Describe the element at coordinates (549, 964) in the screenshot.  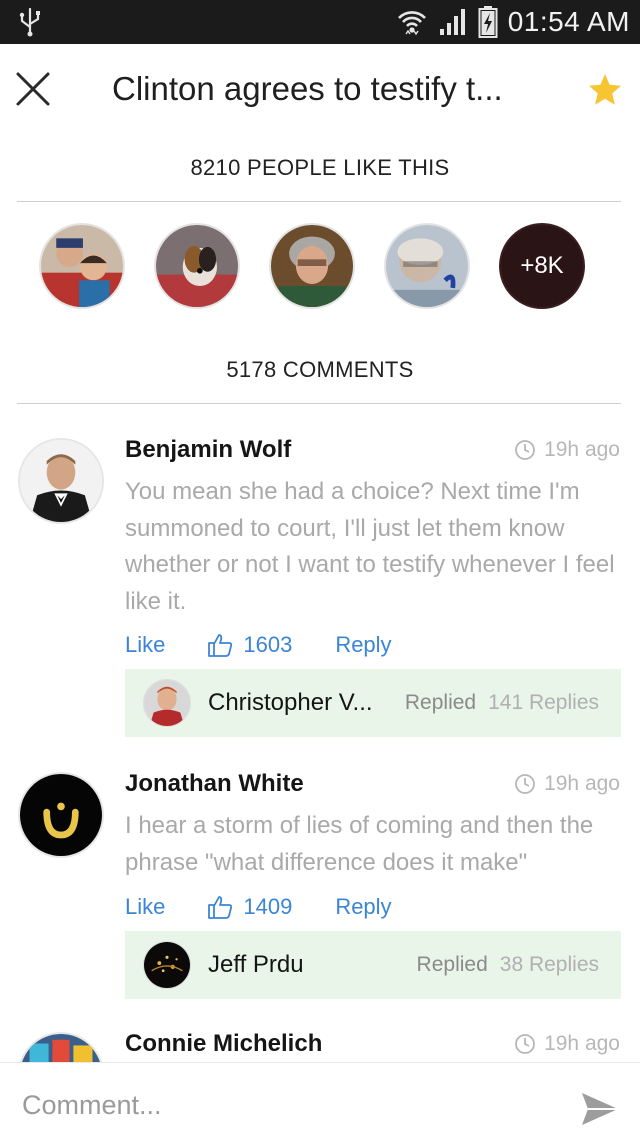
I see `reply-count: 38 Replies` at that location.